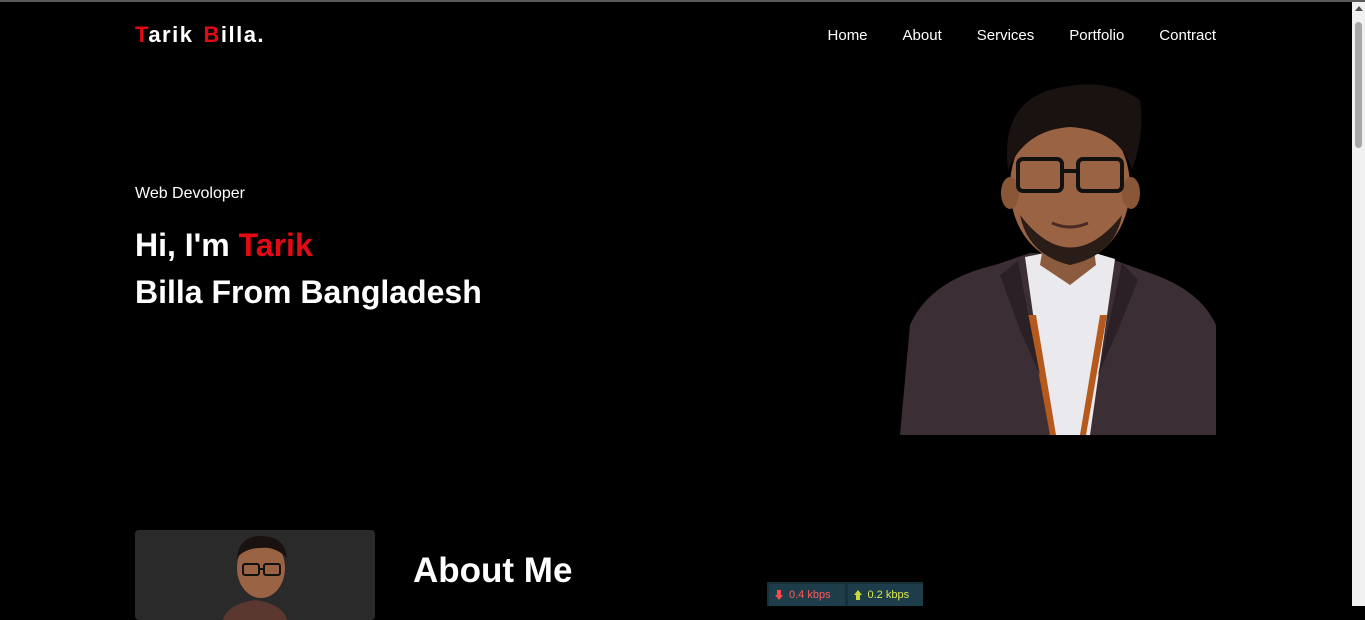 This screenshot has height=620, width=1365. Describe the element at coordinates (1358, 304) in the screenshot. I see `page-scrollbar` at that location.